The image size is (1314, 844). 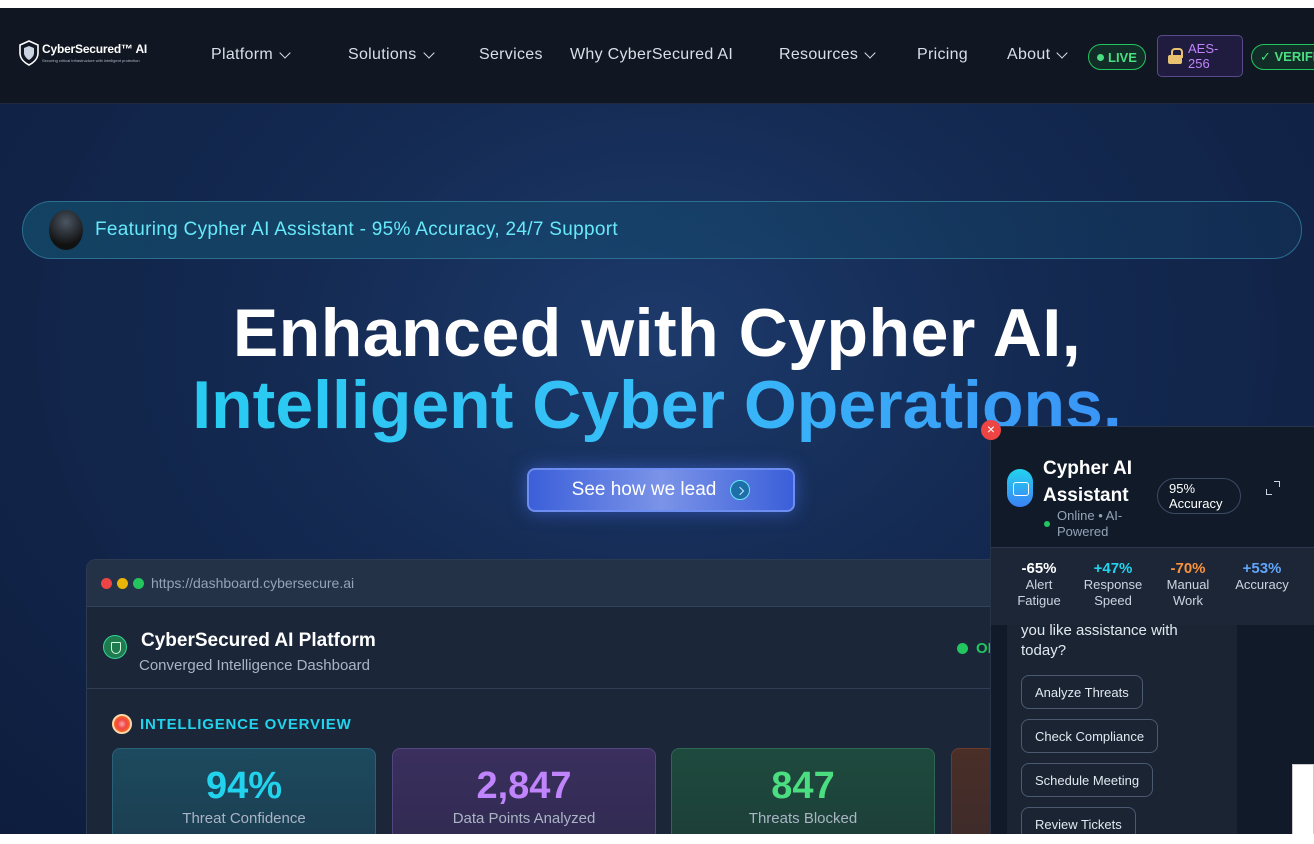 I want to click on nav-services: Services, so click(x=511, y=55).